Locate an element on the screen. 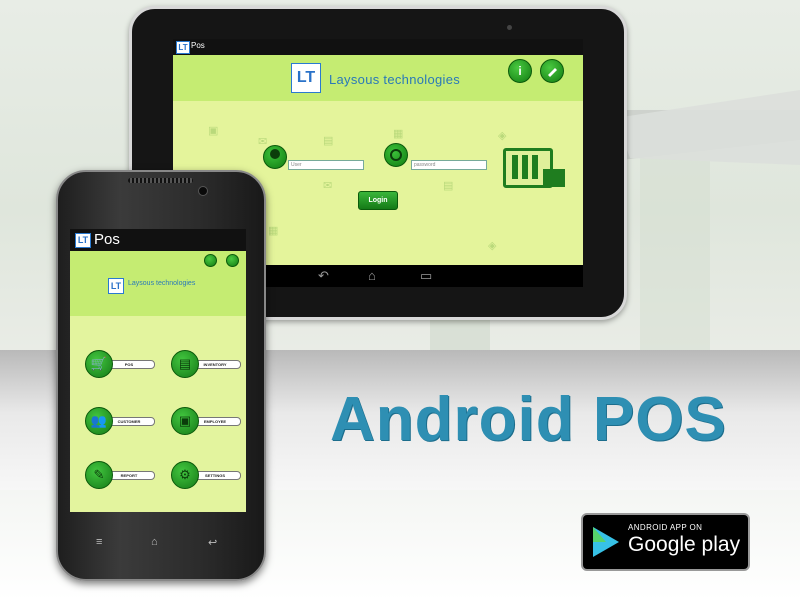 The image size is (800, 600). document-icon: ▤ is located at coordinates (185, 364).